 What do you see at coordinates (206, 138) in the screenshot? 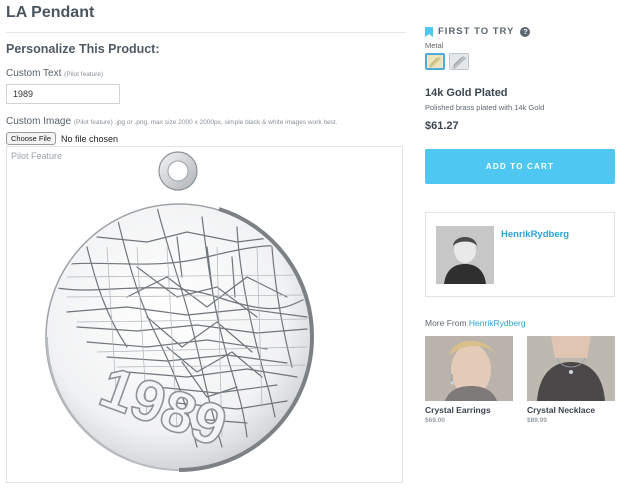
I see `file-picker: Choose File No file chosen` at bounding box center [206, 138].